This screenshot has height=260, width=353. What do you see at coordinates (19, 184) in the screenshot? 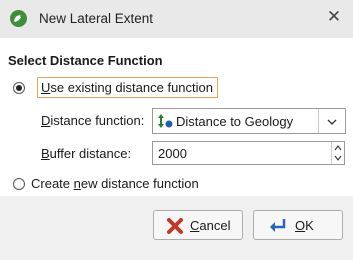
I see `create-new-radio` at bounding box center [19, 184].